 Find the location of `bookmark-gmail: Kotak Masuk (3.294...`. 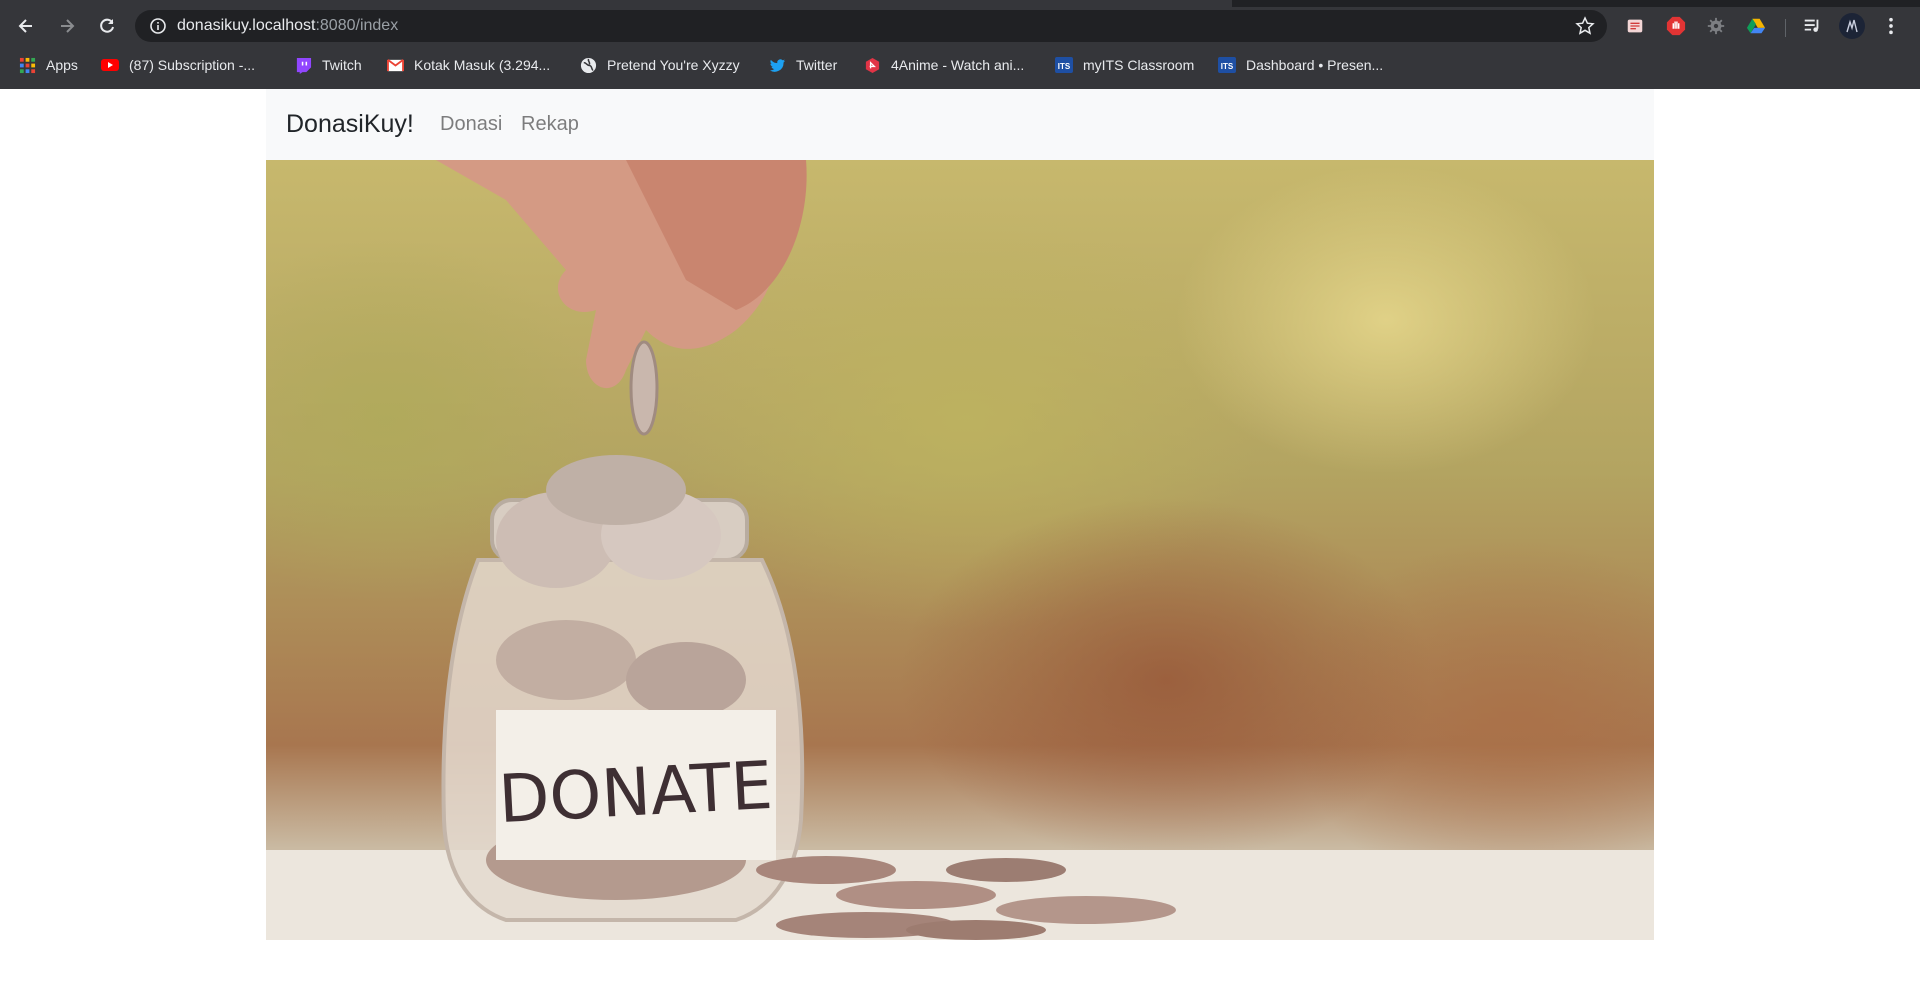

bookmark-gmail: Kotak Masuk (3.294... is located at coordinates (468, 65).